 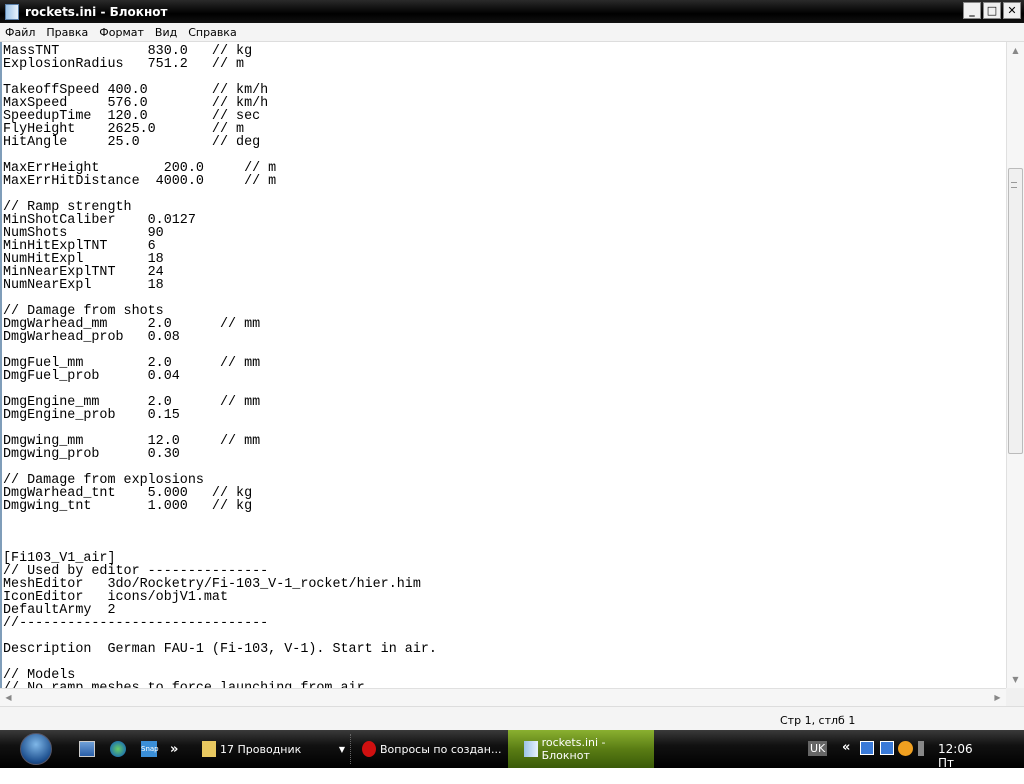 I want to click on notepad-task-label: rockets.ini - Блокнот, so click(x=573, y=749).